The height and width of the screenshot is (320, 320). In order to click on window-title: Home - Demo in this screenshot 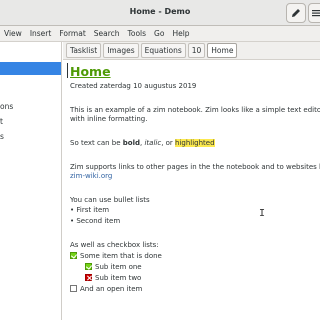, I will do `click(160, 11)`.